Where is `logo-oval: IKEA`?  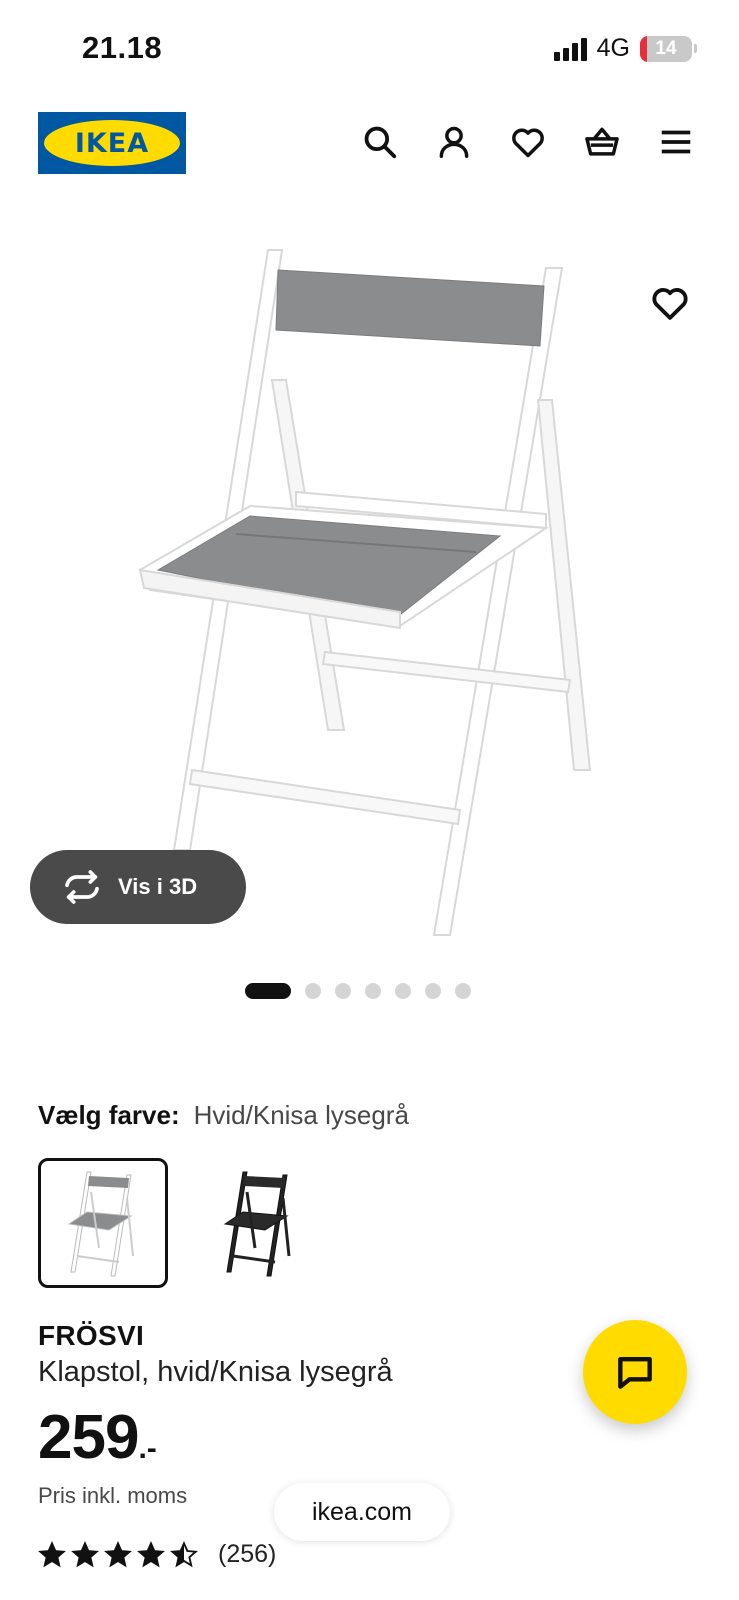
logo-oval: IKEA is located at coordinates (112, 143).